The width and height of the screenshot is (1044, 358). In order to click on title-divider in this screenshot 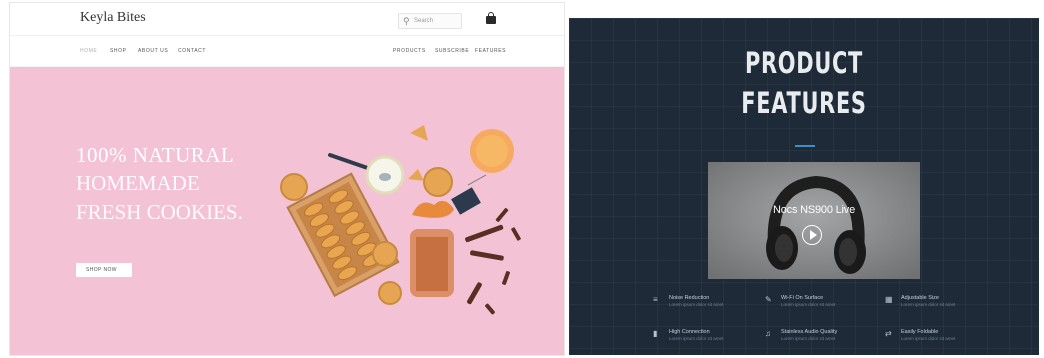, I will do `click(805, 146)`.